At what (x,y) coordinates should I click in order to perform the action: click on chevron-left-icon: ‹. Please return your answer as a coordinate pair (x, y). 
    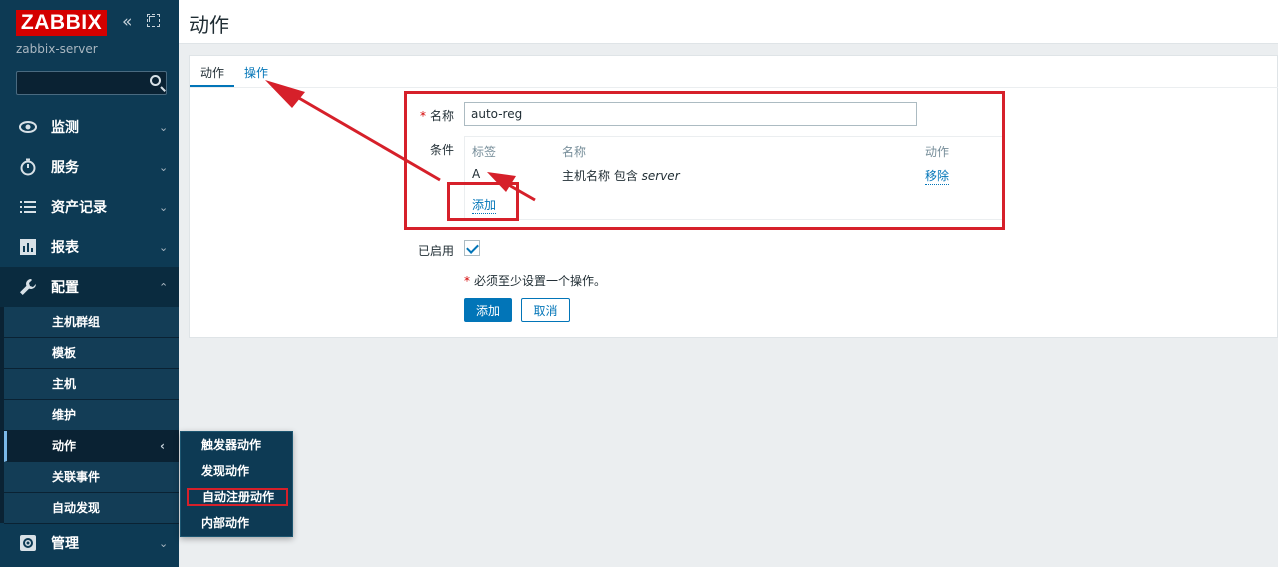
    Looking at the image, I should click on (162, 446).